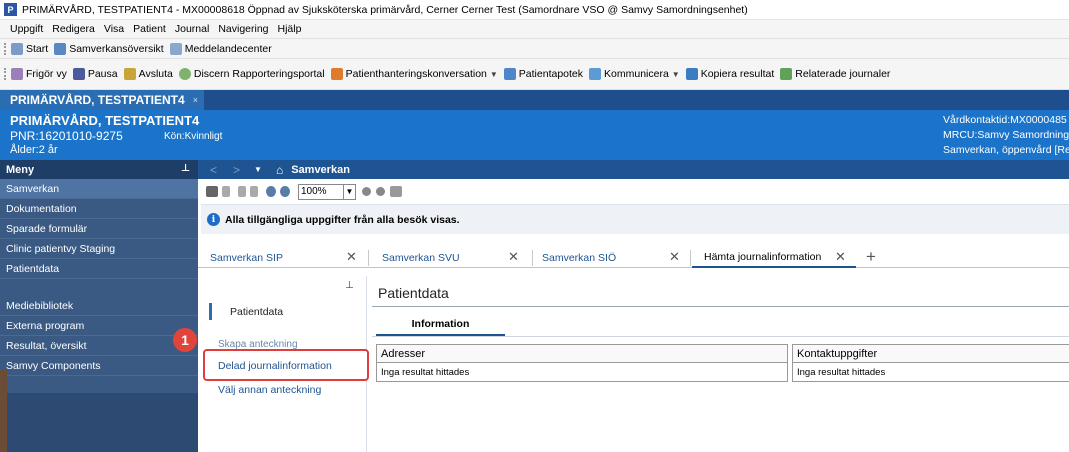  What do you see at coordinates (763, 257) in the screenshot?
I see `tab-hamta-journalinformation-label: Hämta journalinformation` at bounding box center [763, 257].